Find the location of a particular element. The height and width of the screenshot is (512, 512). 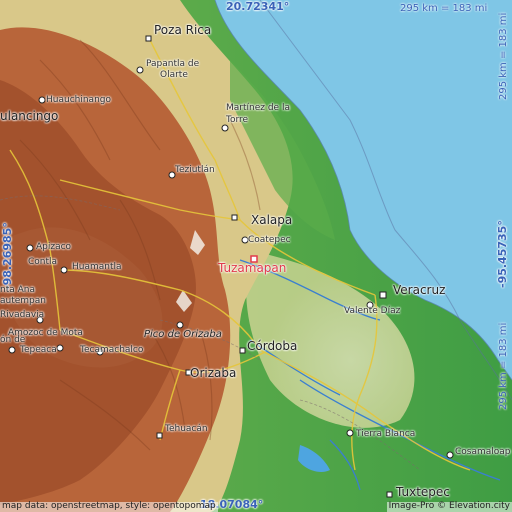

city-contla: Contla is located at coordinates (42, 262).